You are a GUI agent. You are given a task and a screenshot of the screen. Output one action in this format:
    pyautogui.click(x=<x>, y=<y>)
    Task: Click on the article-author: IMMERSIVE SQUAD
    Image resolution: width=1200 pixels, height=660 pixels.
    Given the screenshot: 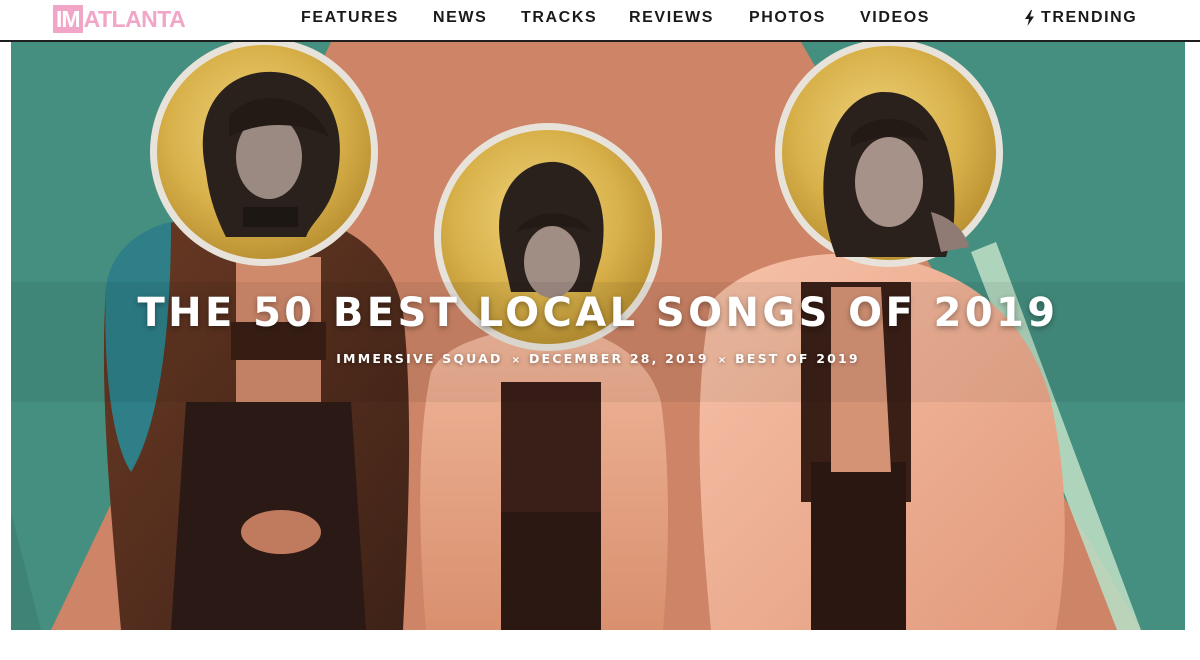 What is the action you would take?
    pyautogui.click(x=419, y=358)
    